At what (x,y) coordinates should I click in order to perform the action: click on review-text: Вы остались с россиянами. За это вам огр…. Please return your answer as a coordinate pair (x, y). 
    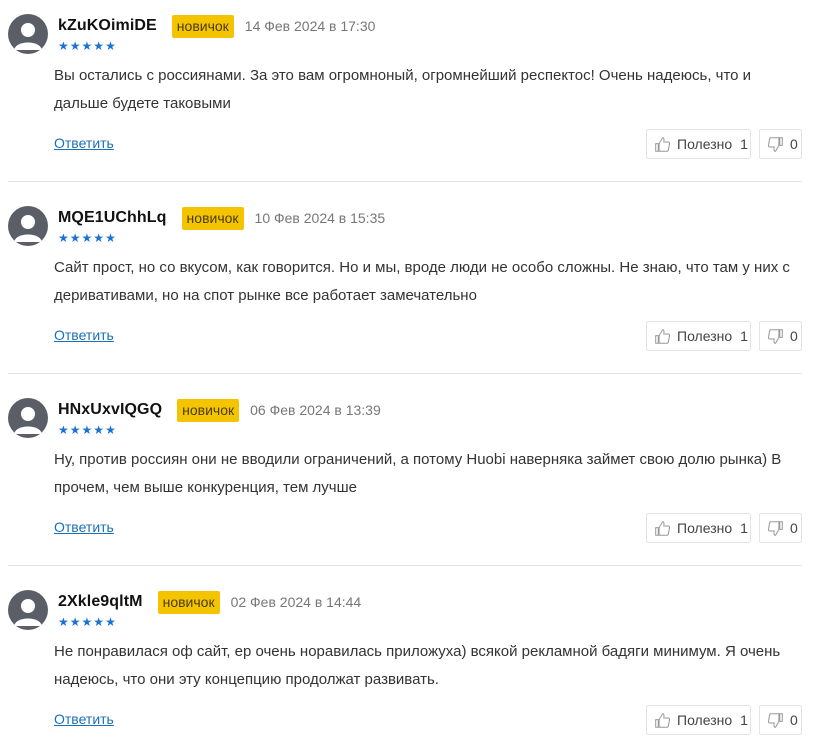
    Looking at the image, I should click on (403, 89).